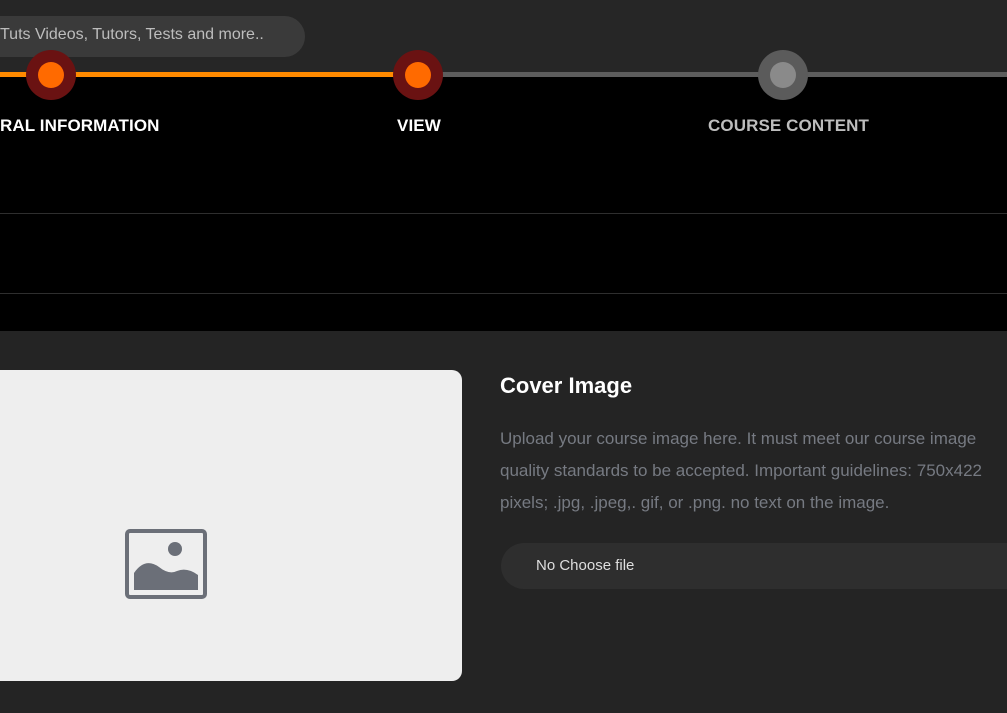 Image resolution: width=1007 pixels, height=713 pixels. I want to click on step-2-dot-inner, so click(418, 75).